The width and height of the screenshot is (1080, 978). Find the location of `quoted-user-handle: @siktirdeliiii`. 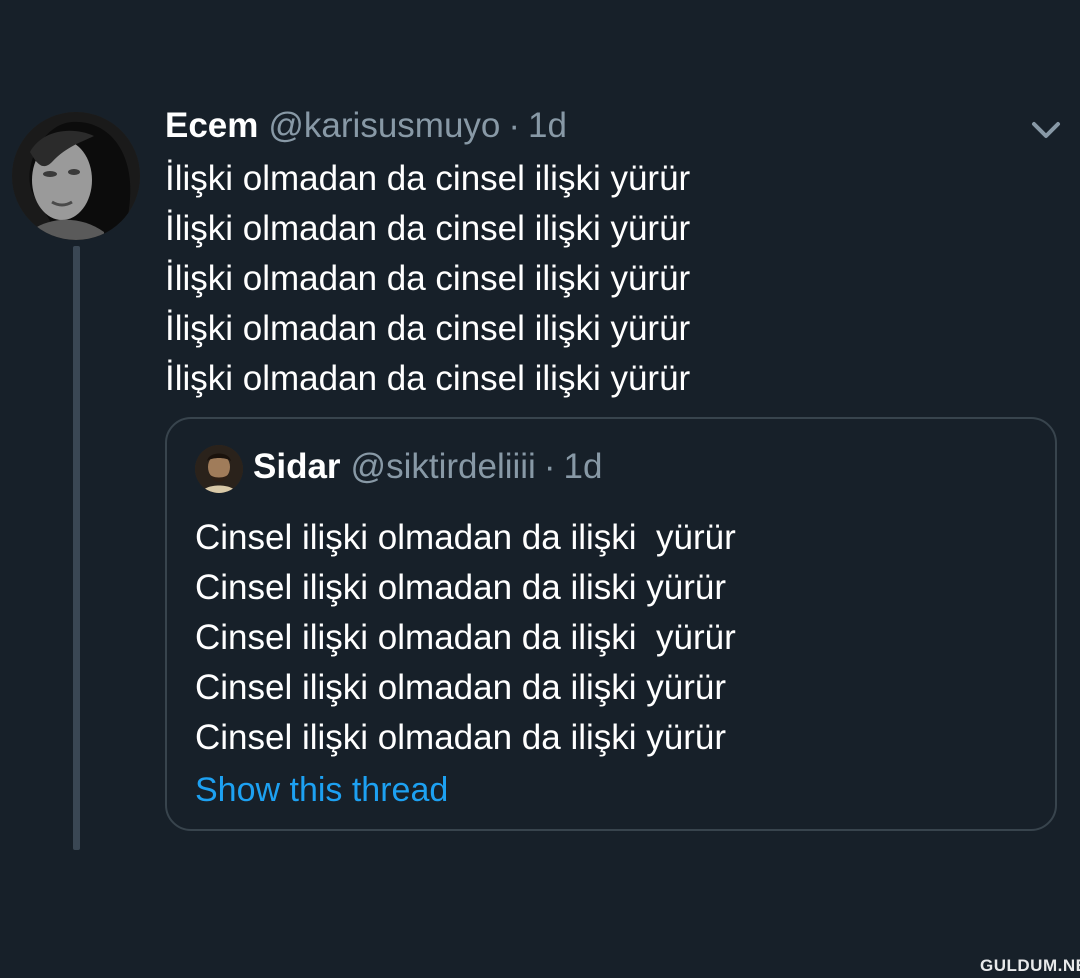

quoted-user-handle: @siktirdeliiii is located at coordinates (443, 467).